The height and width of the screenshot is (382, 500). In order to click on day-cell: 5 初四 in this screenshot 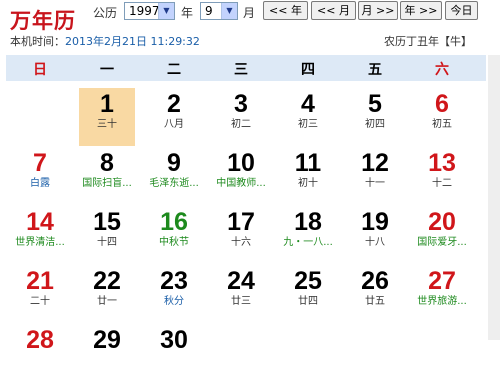, I will do `click(375, 117)`.